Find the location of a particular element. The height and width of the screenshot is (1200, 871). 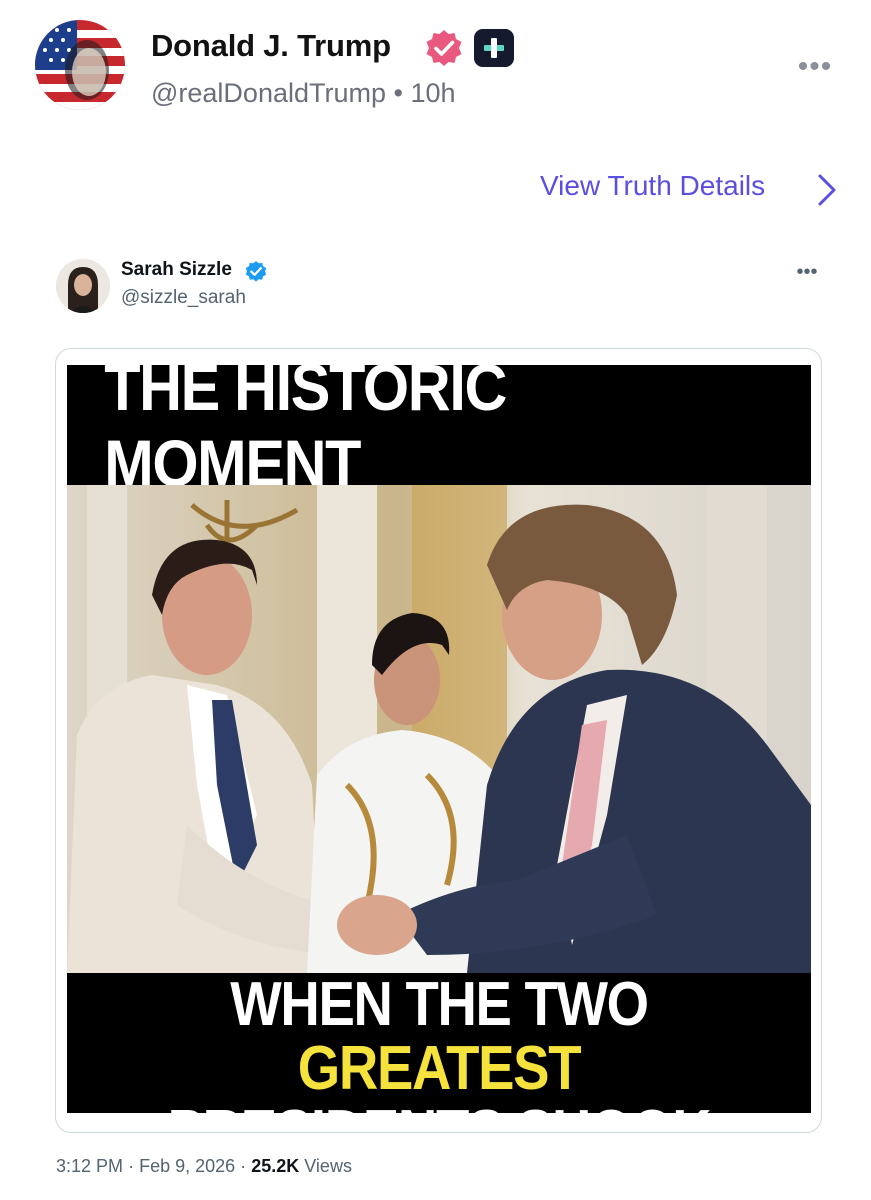

time-ago: 10h is located at coordinates (432, 93).